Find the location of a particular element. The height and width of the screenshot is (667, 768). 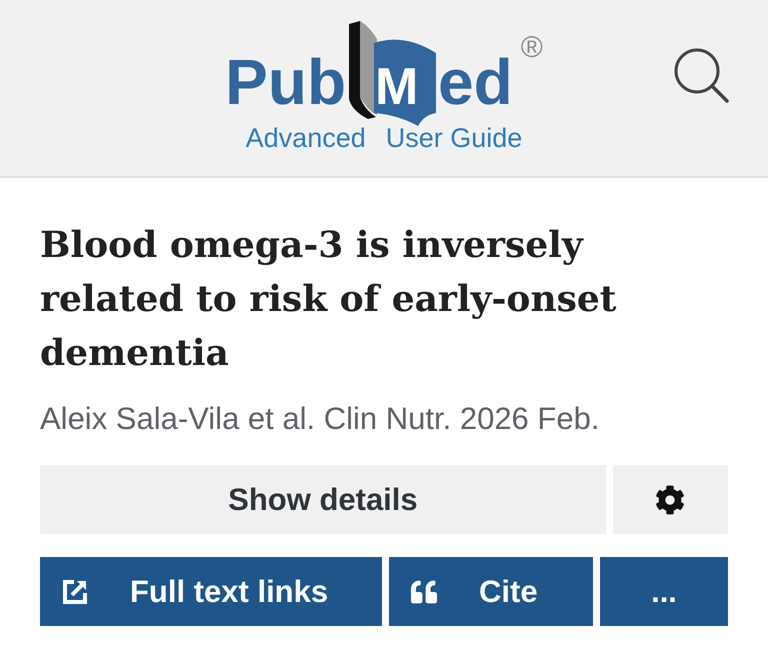

search-icon is located at coordinates (701, 75).